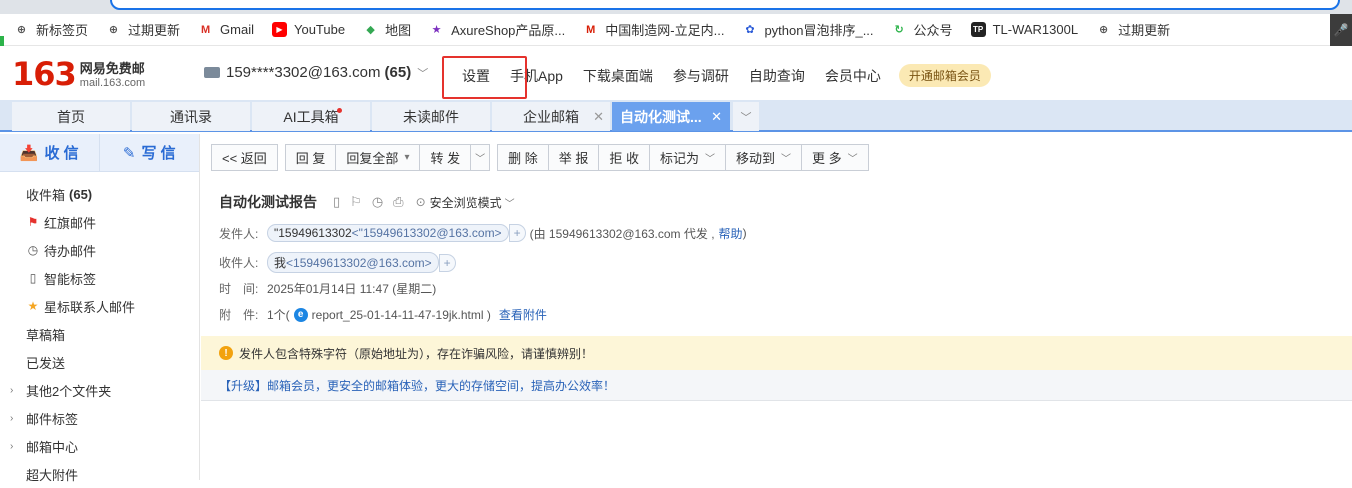 This screenshot has height=488, width=1352. I want to click on gmail-icon: M, so click(205, 29).